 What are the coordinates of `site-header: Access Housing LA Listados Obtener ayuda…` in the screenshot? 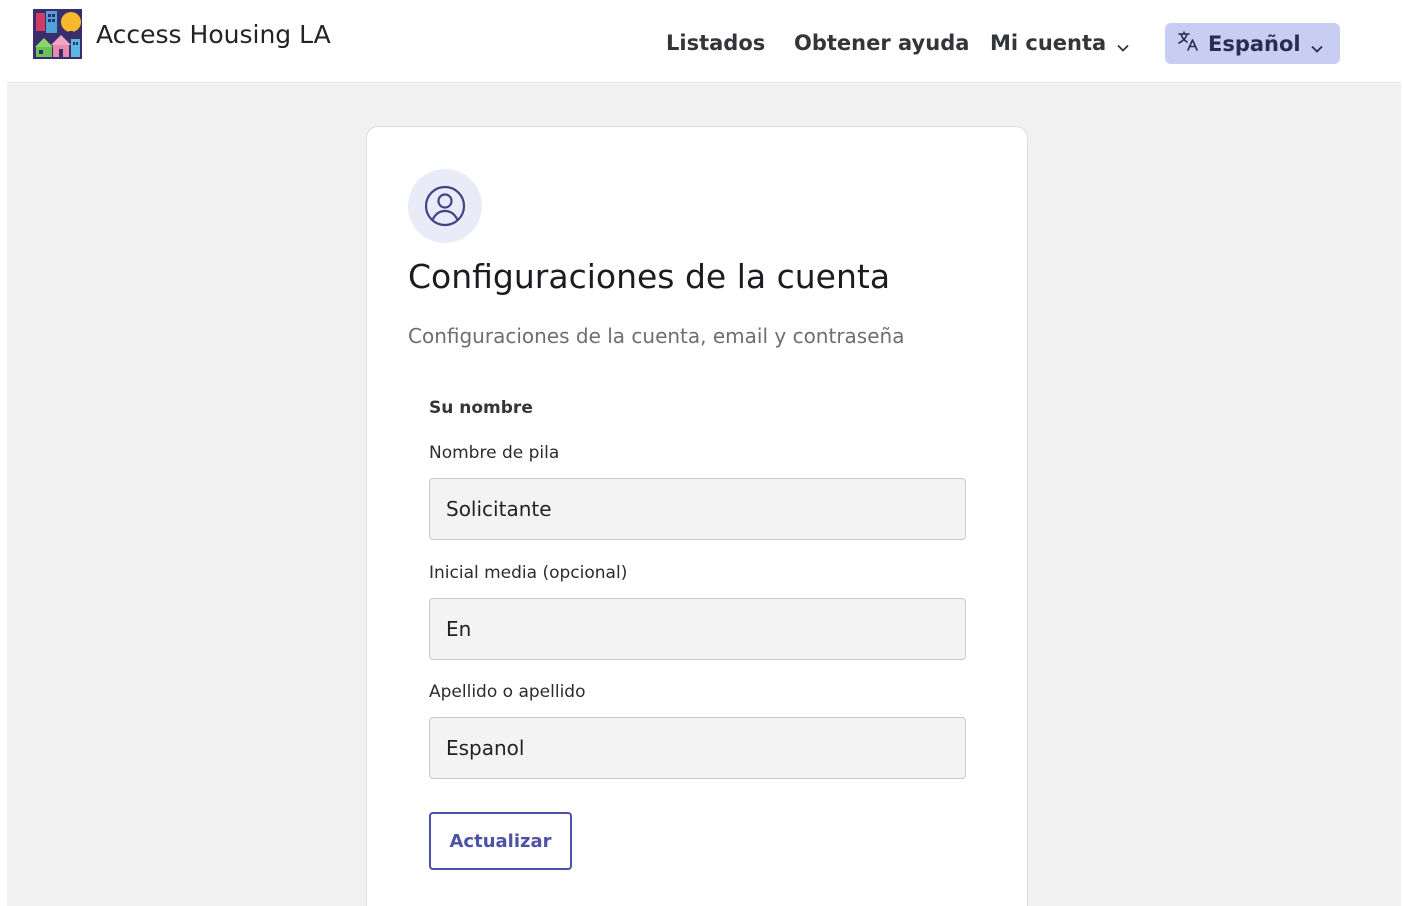 It's located at (704, 41).